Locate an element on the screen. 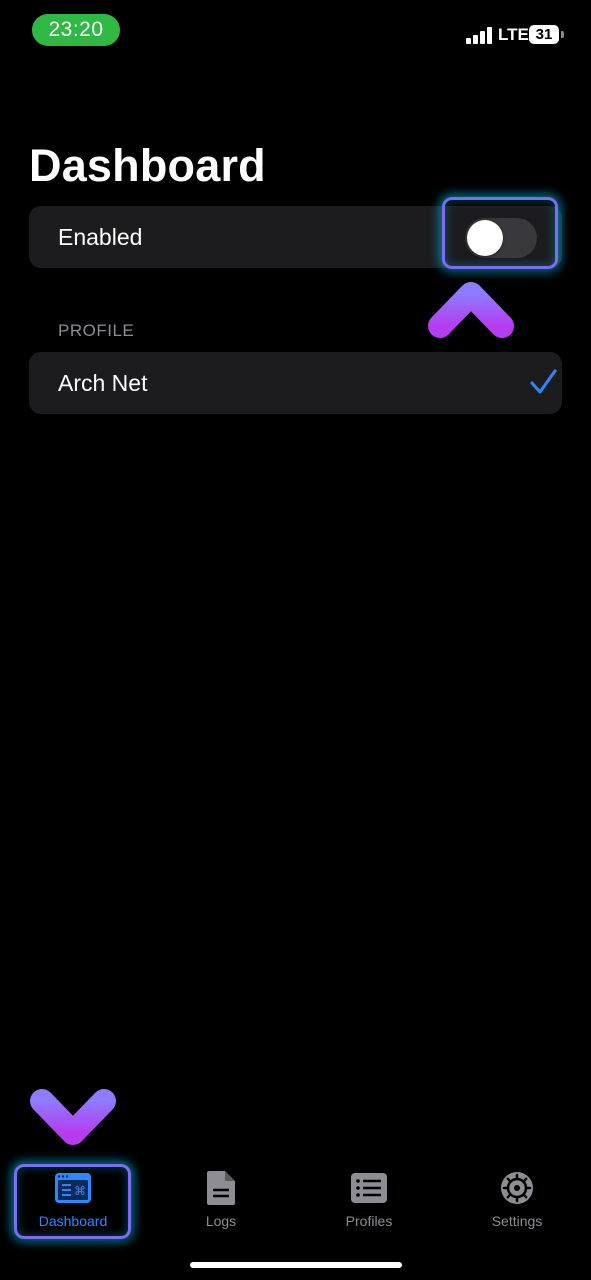 Image resolution: width=591 pixels, height=1280 pixels. toggle-highlight-annotation is located at coordinates (500, 233).